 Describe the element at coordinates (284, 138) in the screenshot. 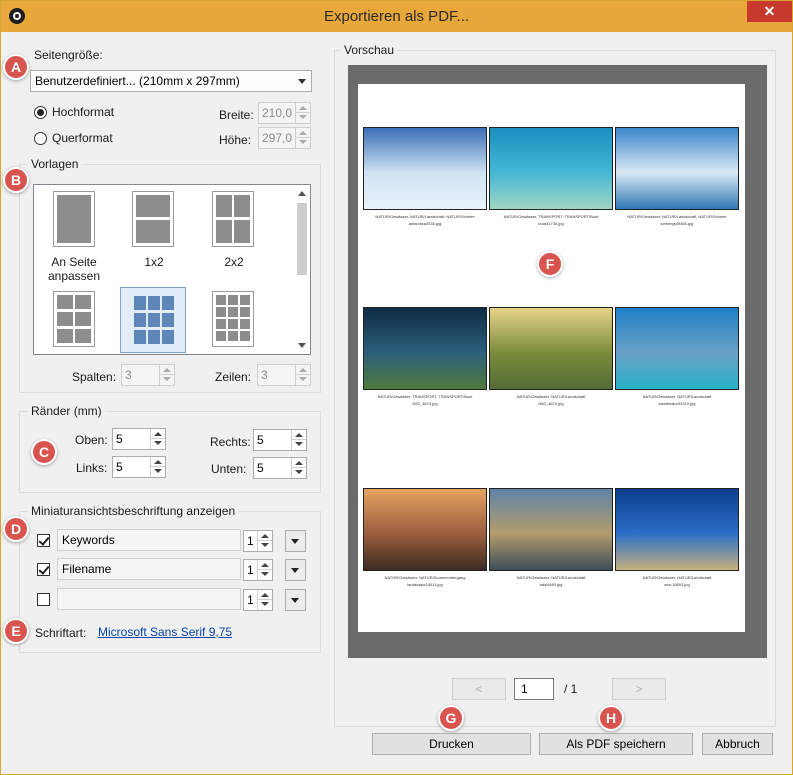

I see `height-stepper: 297,0` at that location.